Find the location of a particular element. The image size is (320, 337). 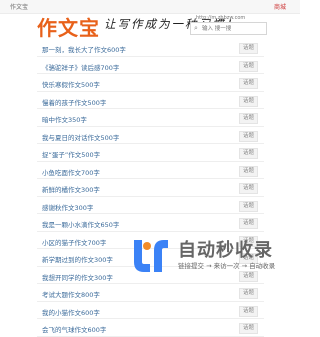

list-item: 《骆驼祥子》读后感700字 话题 is located at coordinates (150, 65).